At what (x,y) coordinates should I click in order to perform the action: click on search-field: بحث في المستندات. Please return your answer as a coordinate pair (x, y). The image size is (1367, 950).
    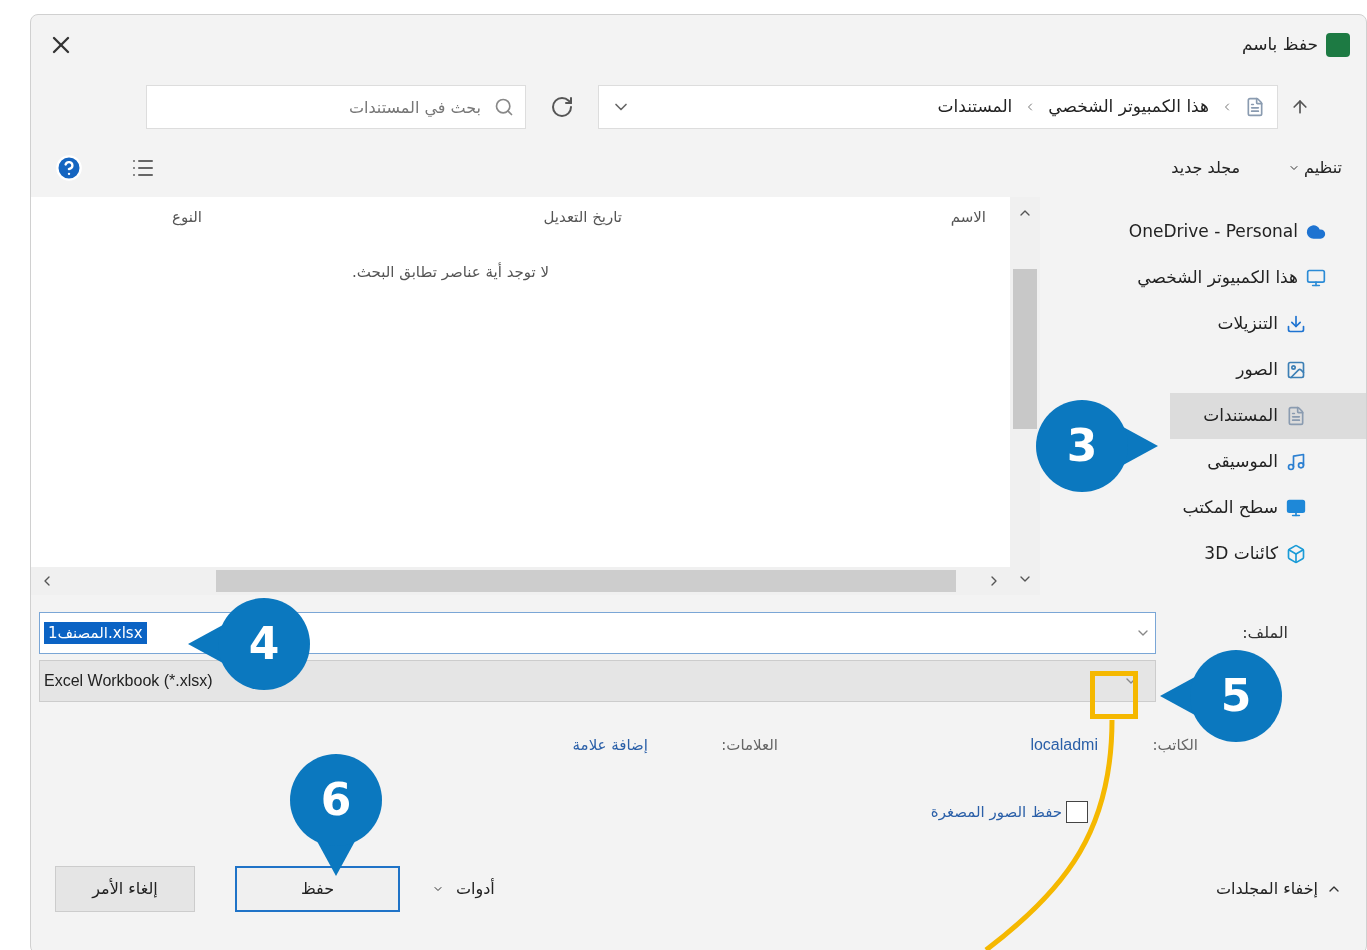
    Looking at the image, I should click on (336, 107).